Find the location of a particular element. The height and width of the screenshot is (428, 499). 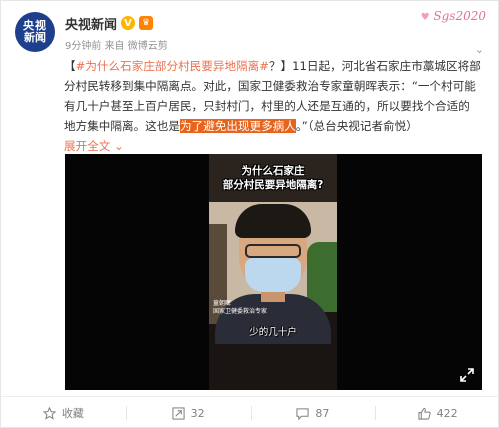

speaker-nameplate: 童朝晖 国家卫健委救治专家 is located at coordinates (240, 308).